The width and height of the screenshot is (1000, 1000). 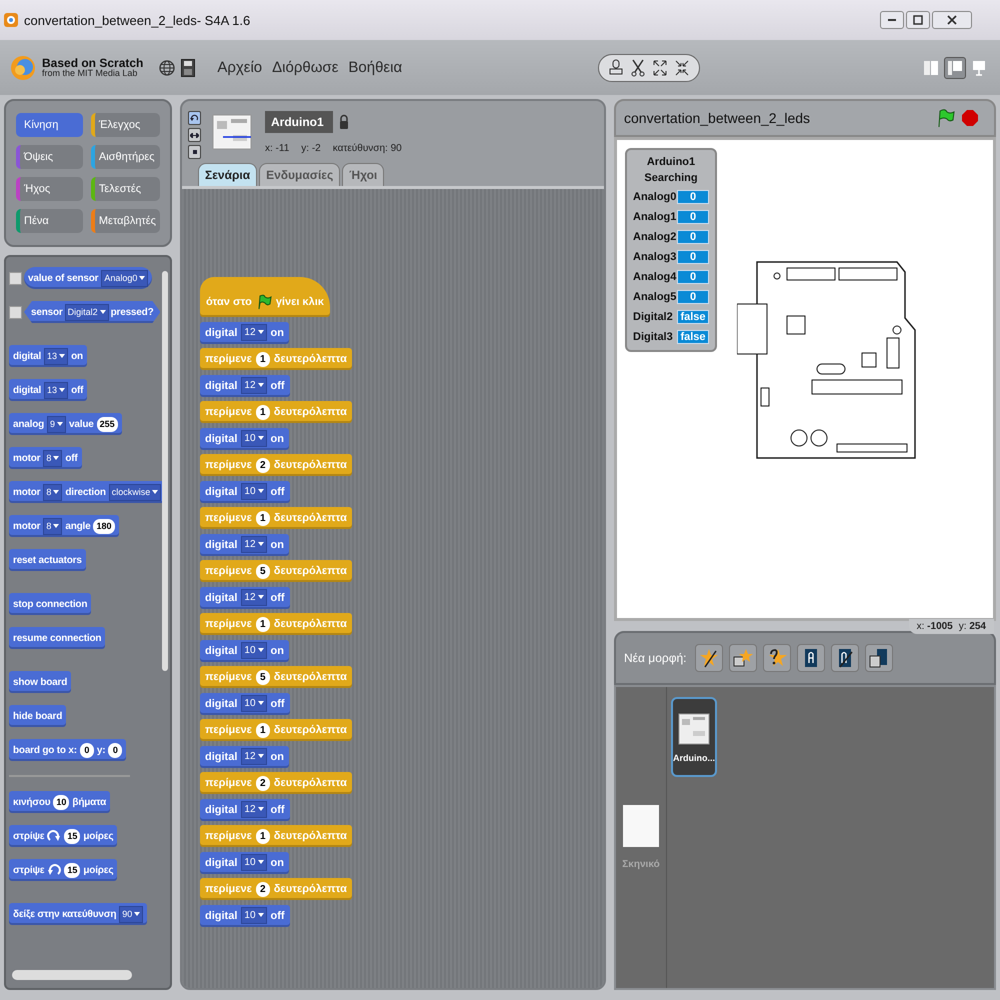 What do you see at coordinates (892, 20) in the screenshot?
I see `minimize-button` at bounding box center [892, 20].